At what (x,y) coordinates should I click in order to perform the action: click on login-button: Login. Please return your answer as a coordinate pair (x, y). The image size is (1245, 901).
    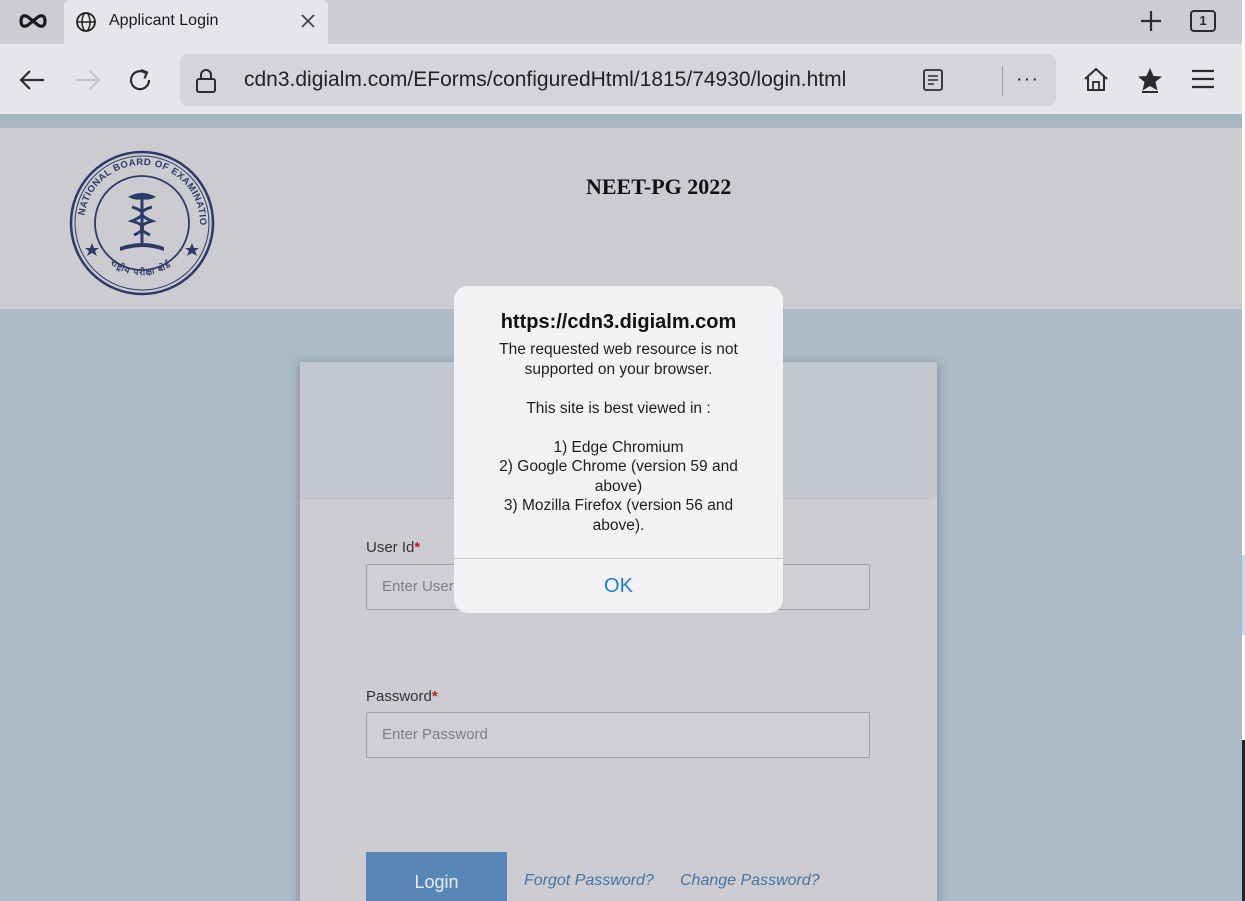
    Looking at the image, I should click on (436, 876).